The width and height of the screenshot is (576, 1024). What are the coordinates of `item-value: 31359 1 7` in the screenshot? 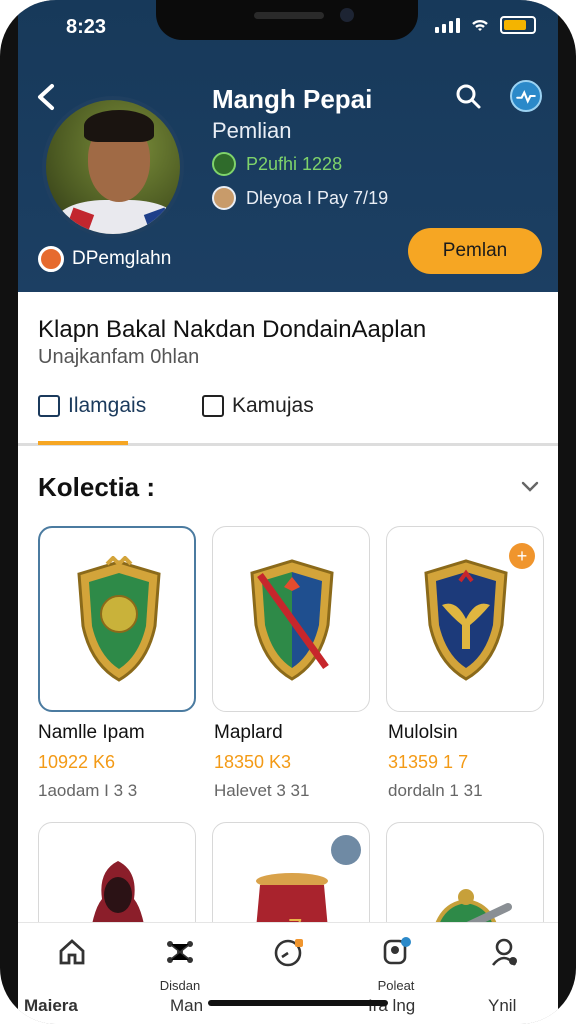 It's located at (428, 762).